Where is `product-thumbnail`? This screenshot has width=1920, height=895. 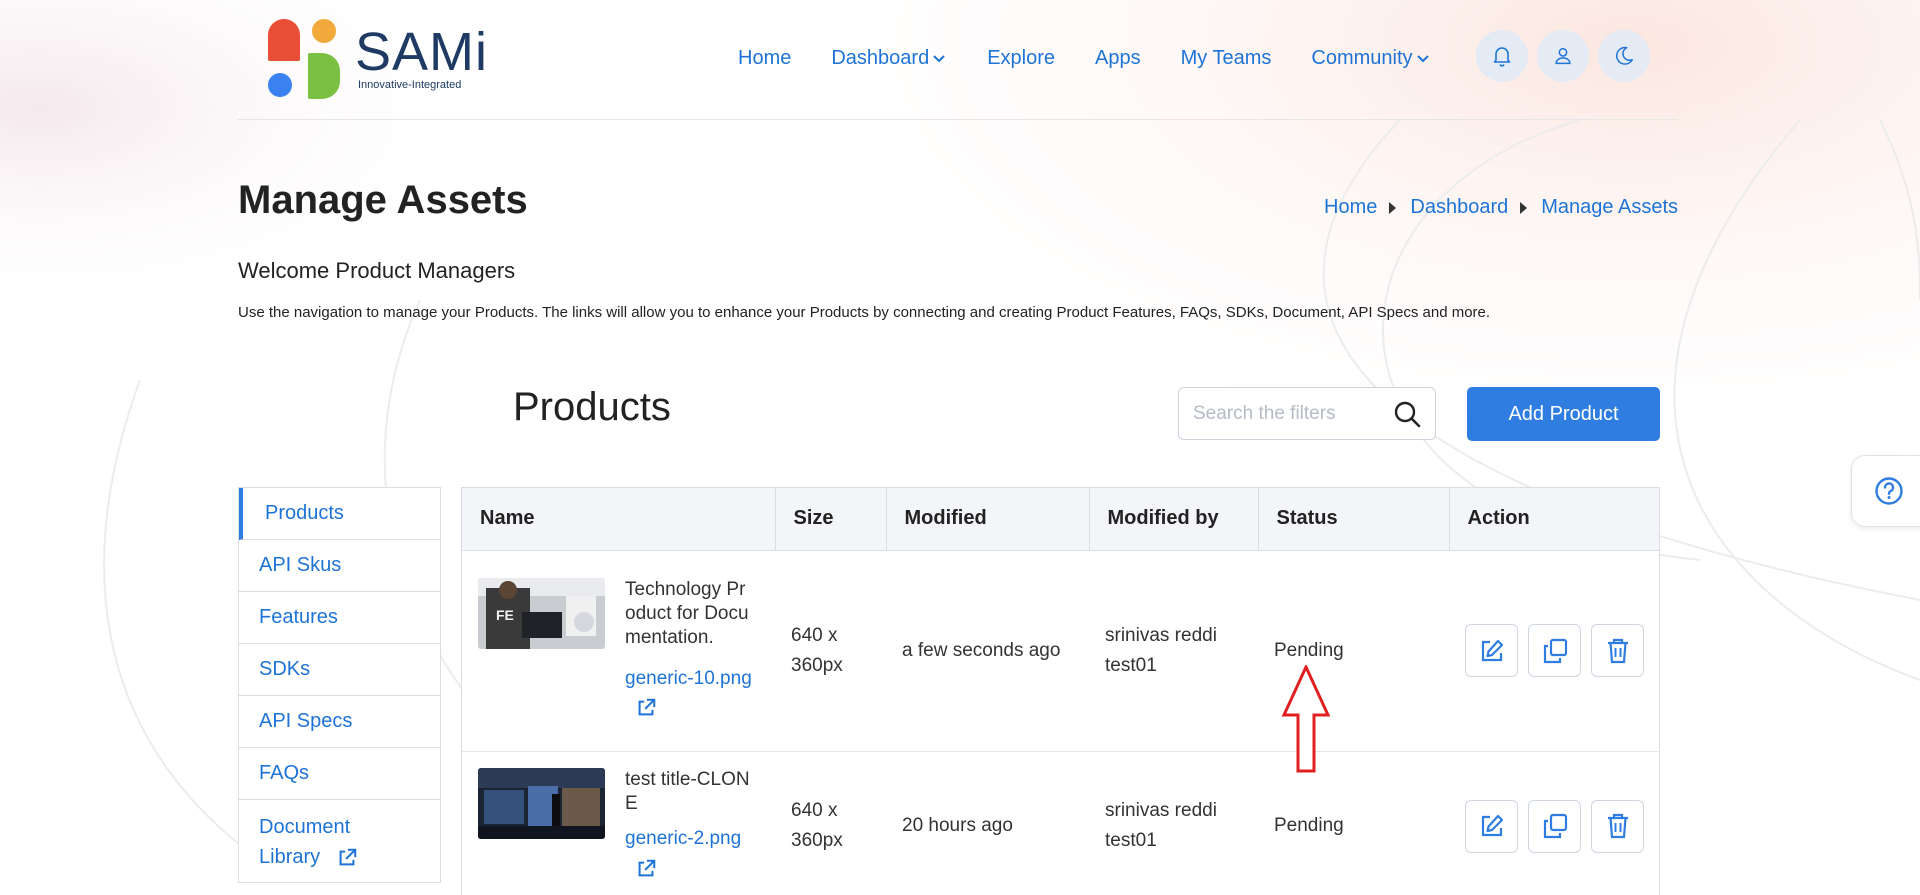
product-thumbnail is located at coordinates (541, 803).